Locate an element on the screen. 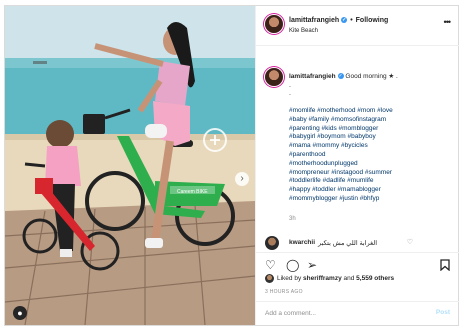  hashtag-line: #parenting #kids #momblogger is located at coordinates (369, 129).